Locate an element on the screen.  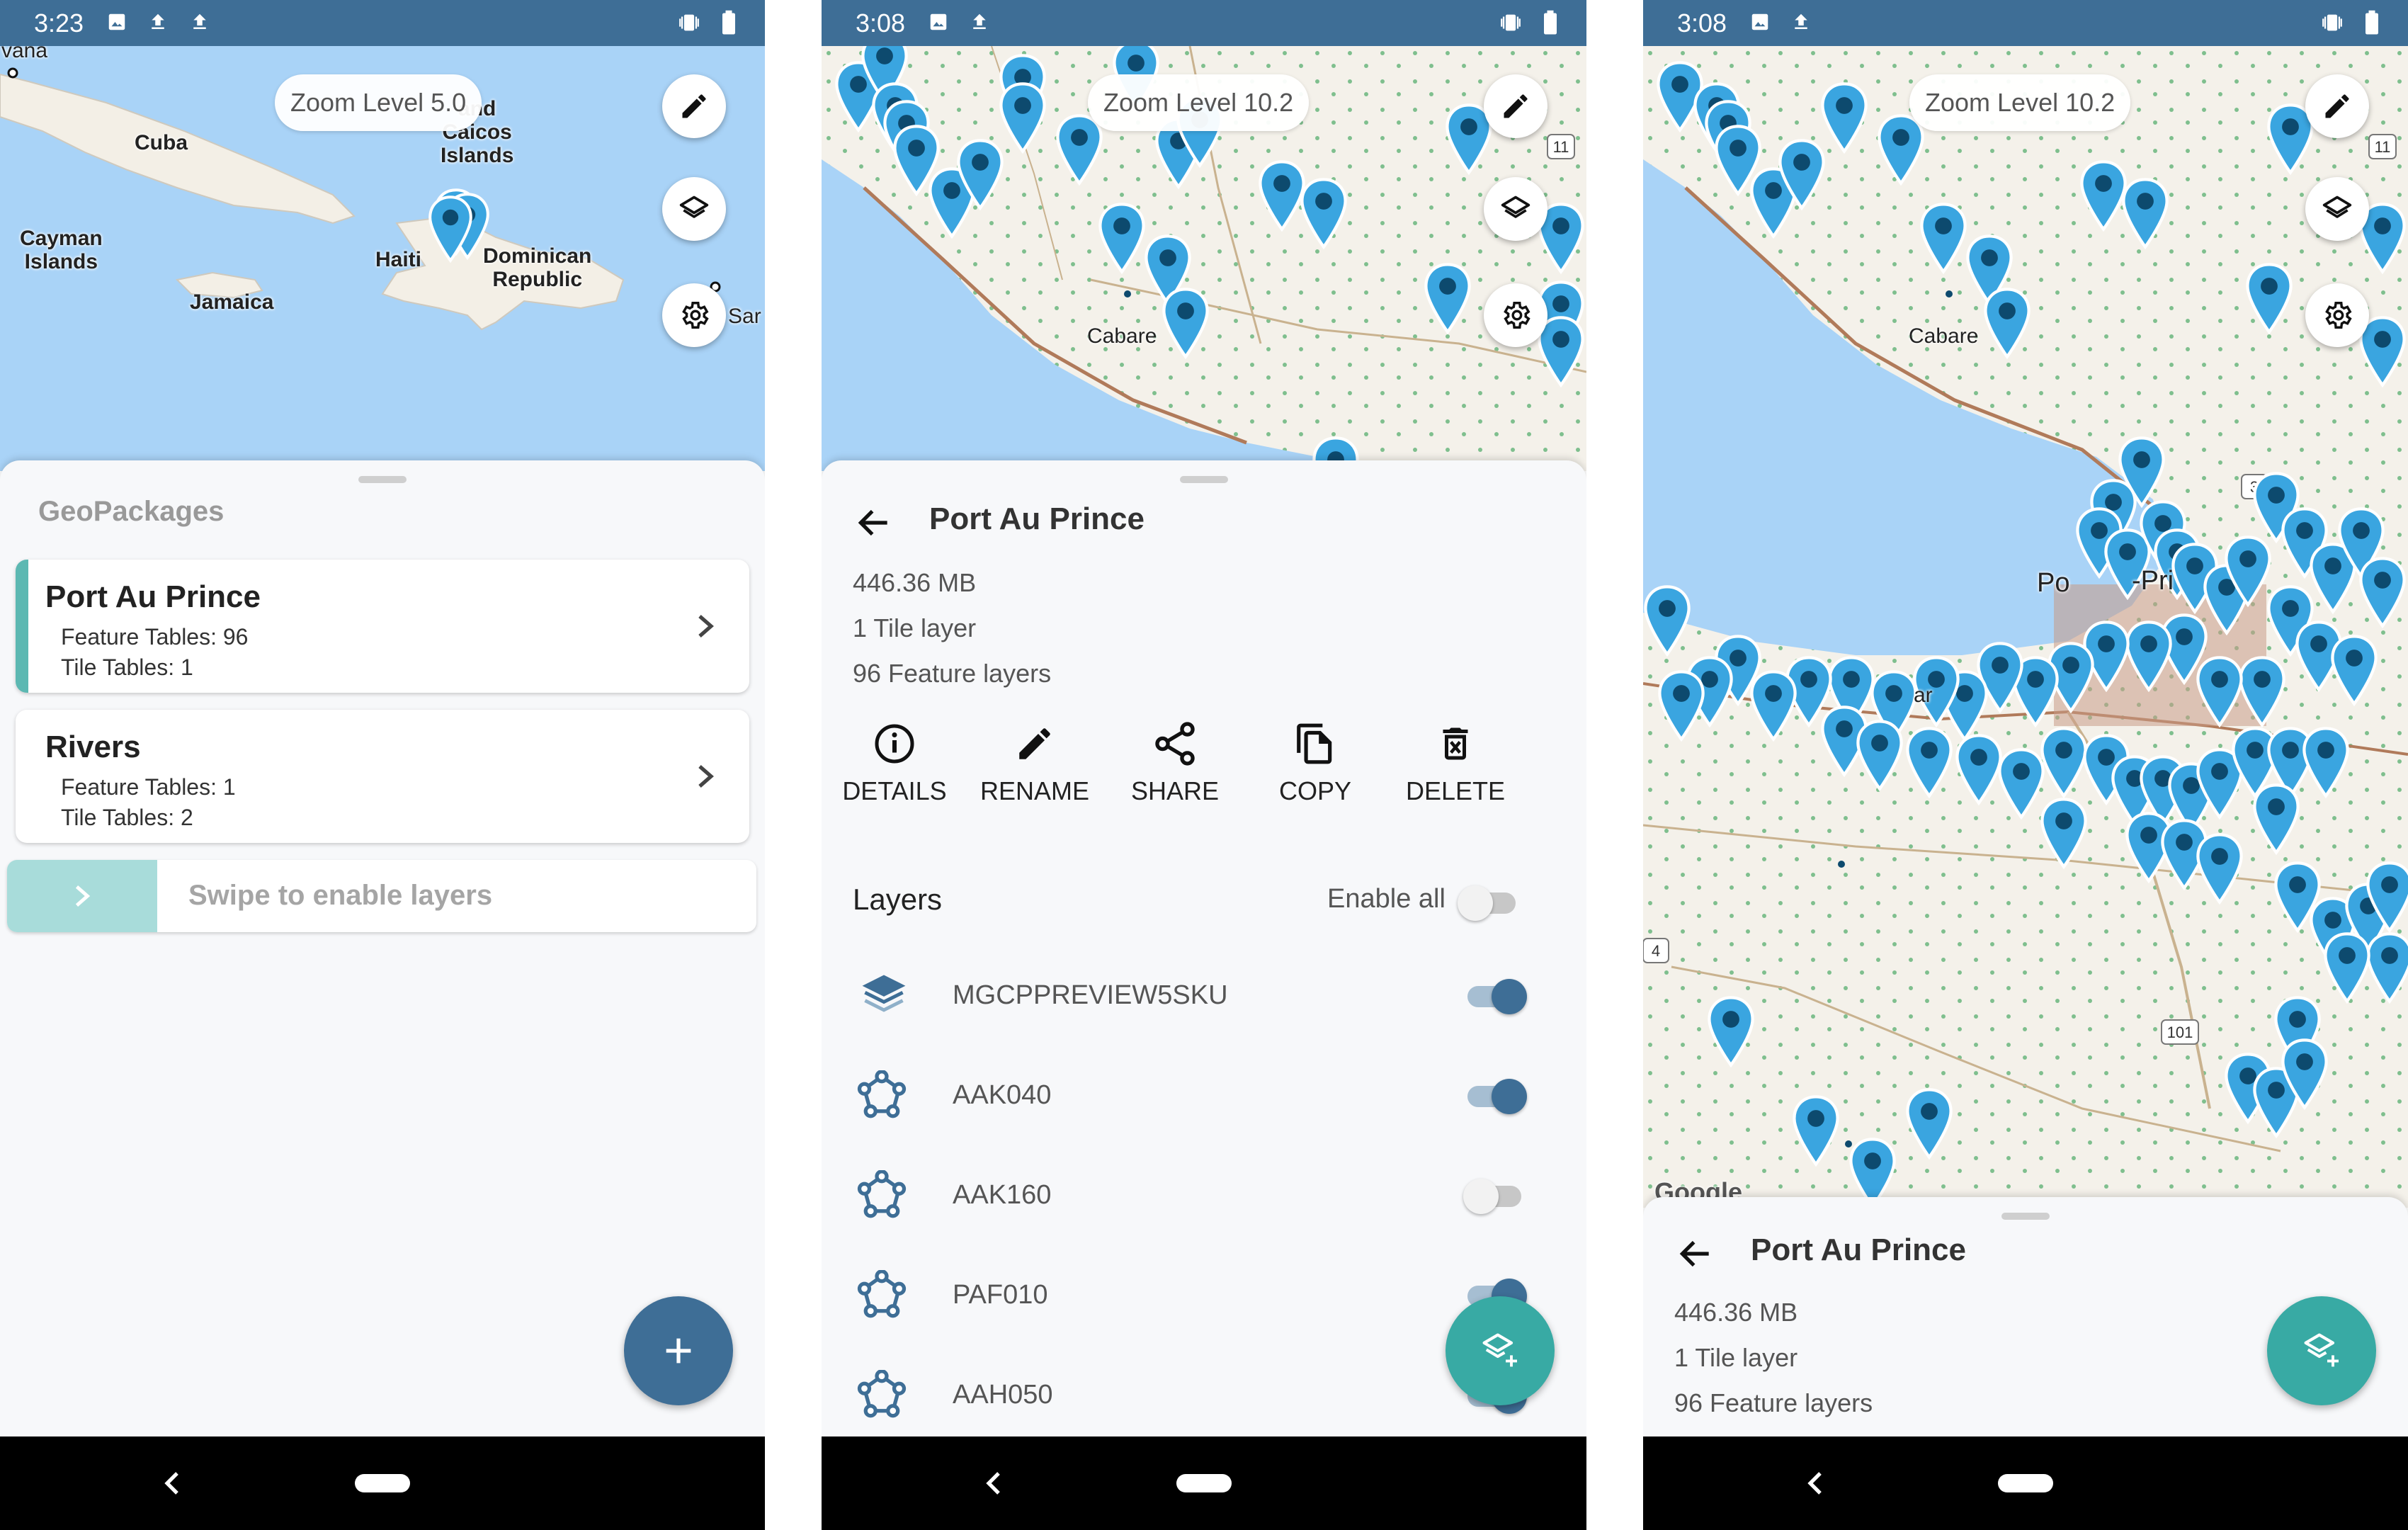
battery-icon is located at coordinates (728, 22).